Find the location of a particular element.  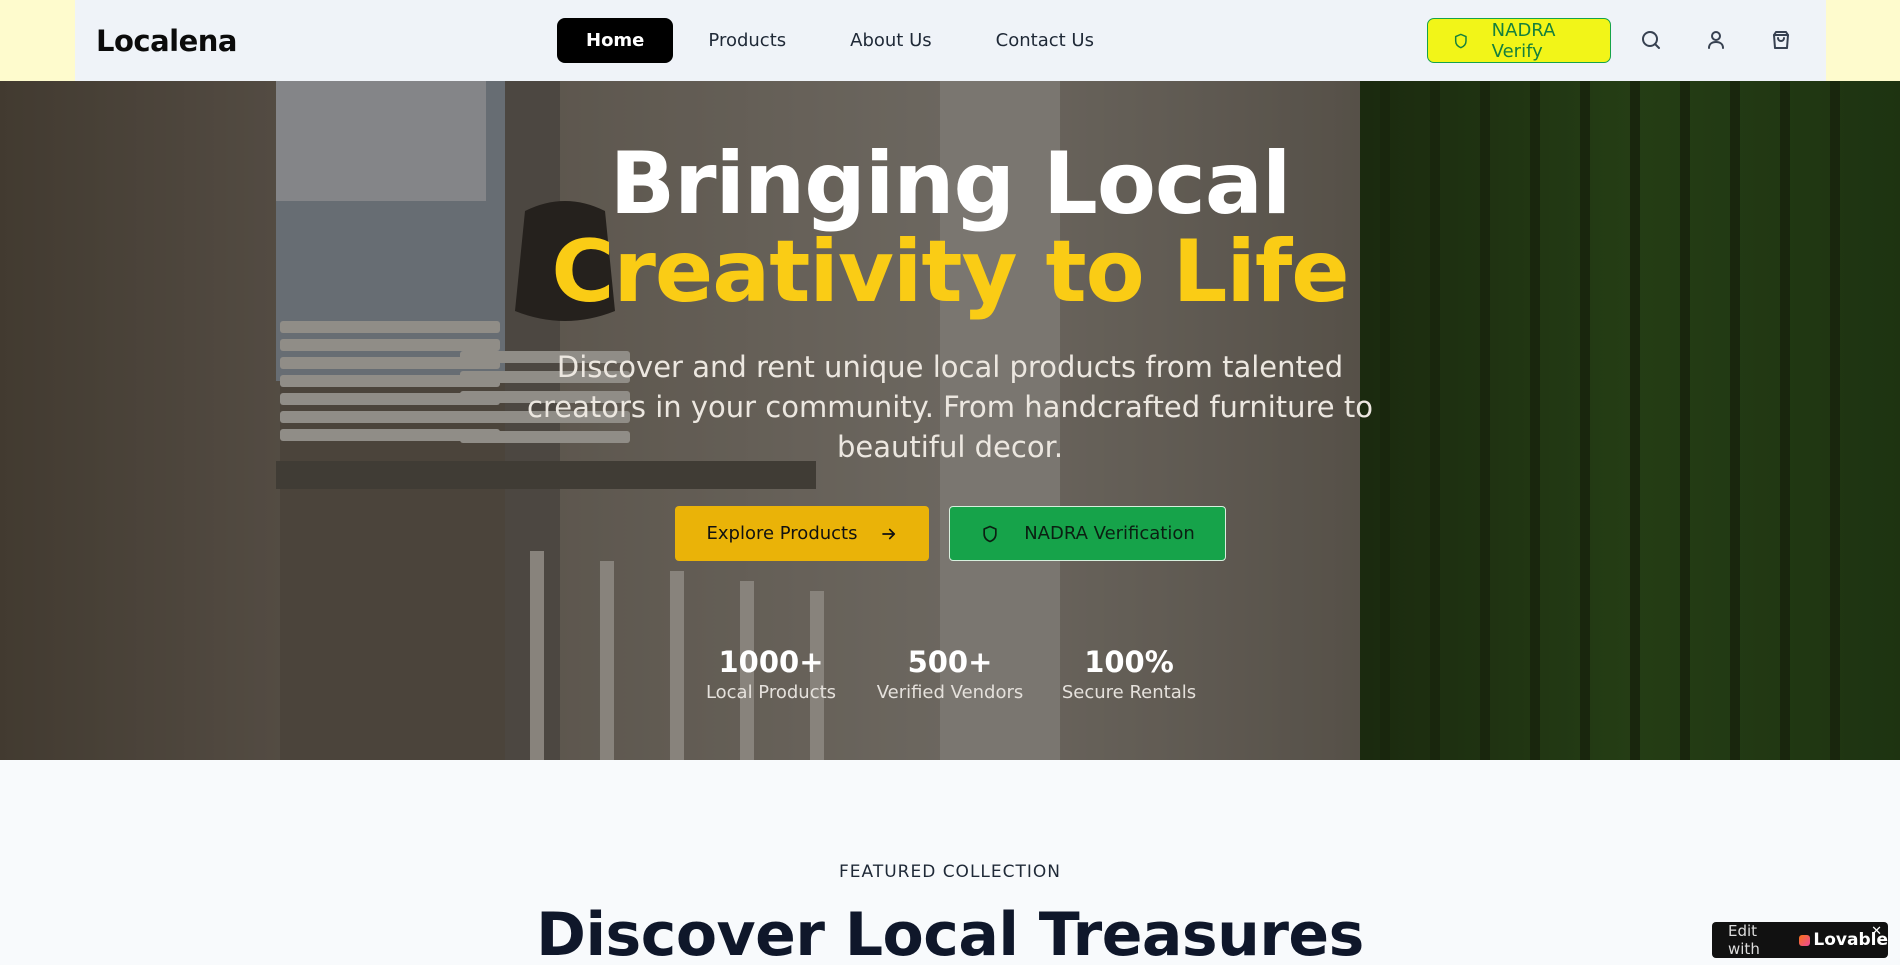

nadra-verification-label: NADRA Verification is located at coordinates (1109, 533).